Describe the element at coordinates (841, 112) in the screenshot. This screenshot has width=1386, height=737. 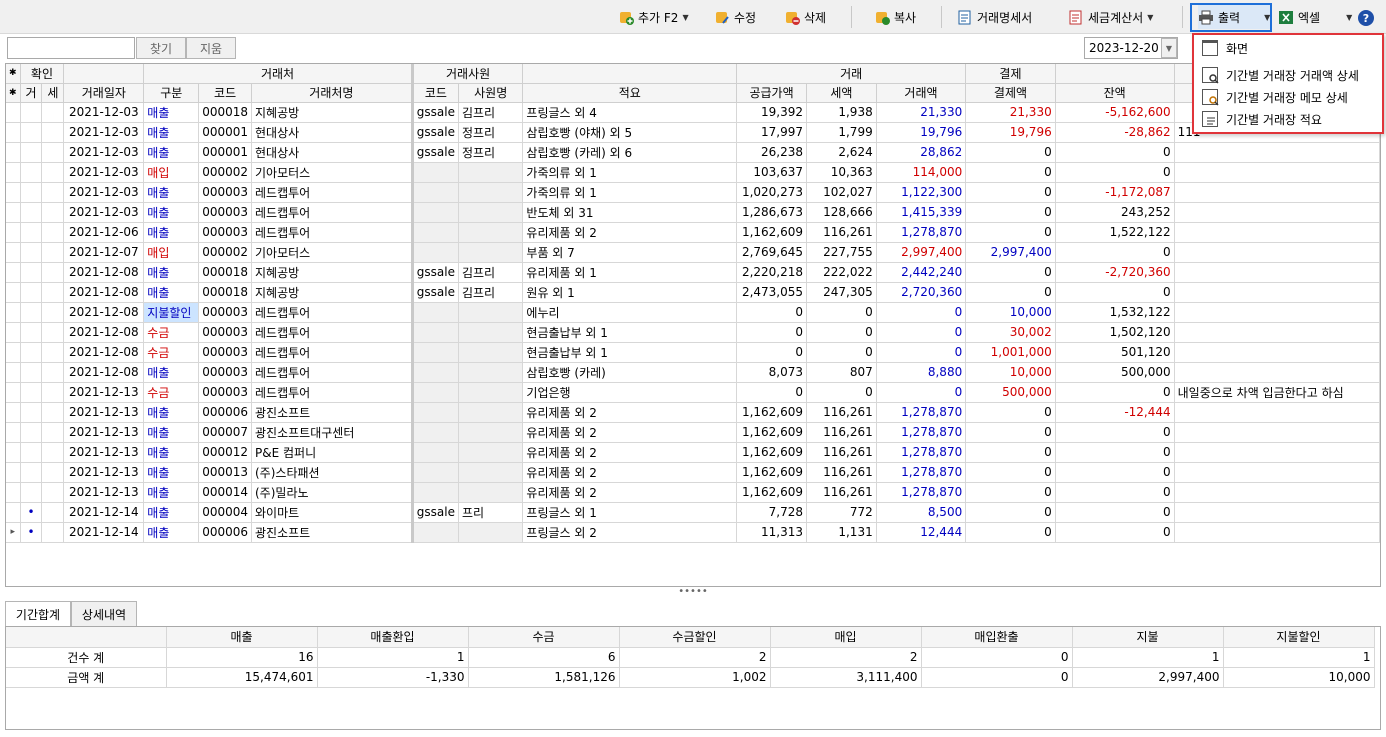
I see `tax-cell: 1,938` at that location.